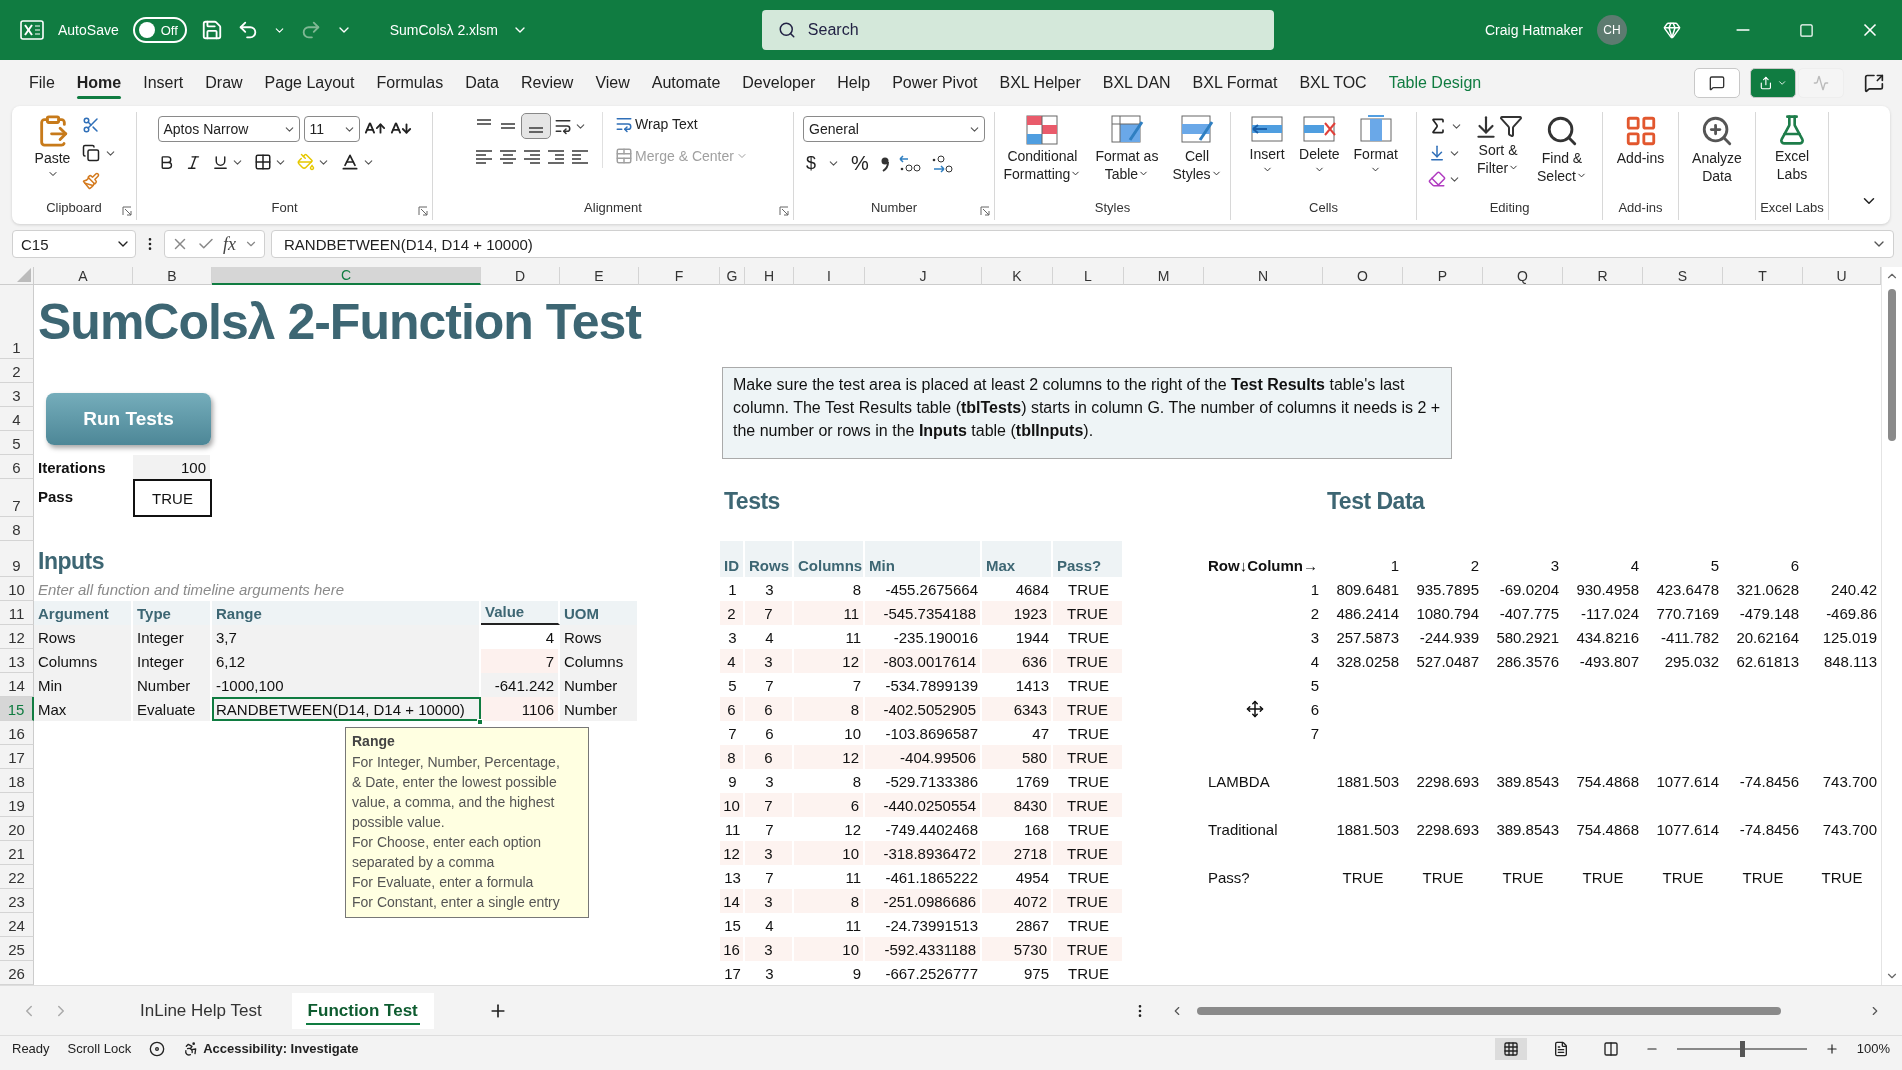 The width and height of the screenshot is (1902, 1070). Describe the element at coordinates (17, 322) in the screenshot. I see `row-header: 1` at that location.